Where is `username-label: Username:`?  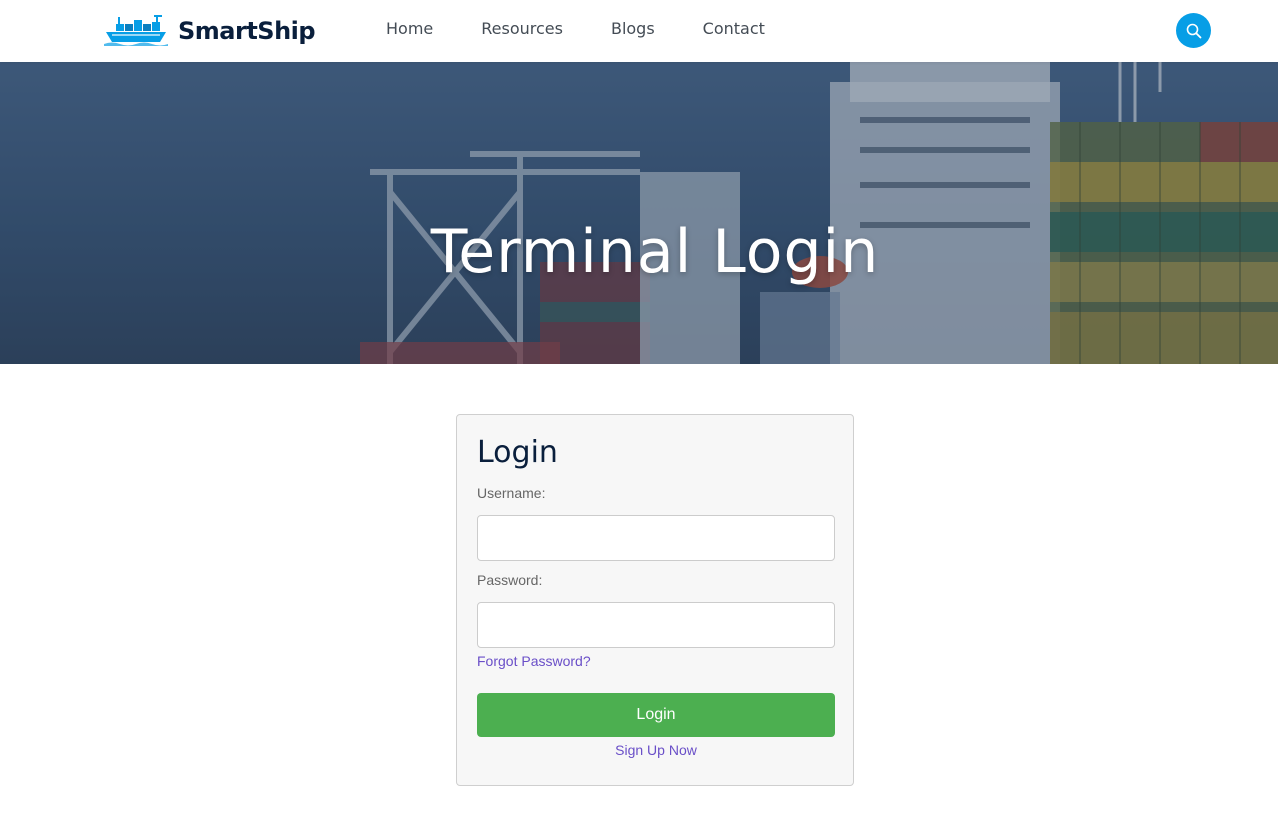 username-label: Username: is located at coordinates (511, 493).